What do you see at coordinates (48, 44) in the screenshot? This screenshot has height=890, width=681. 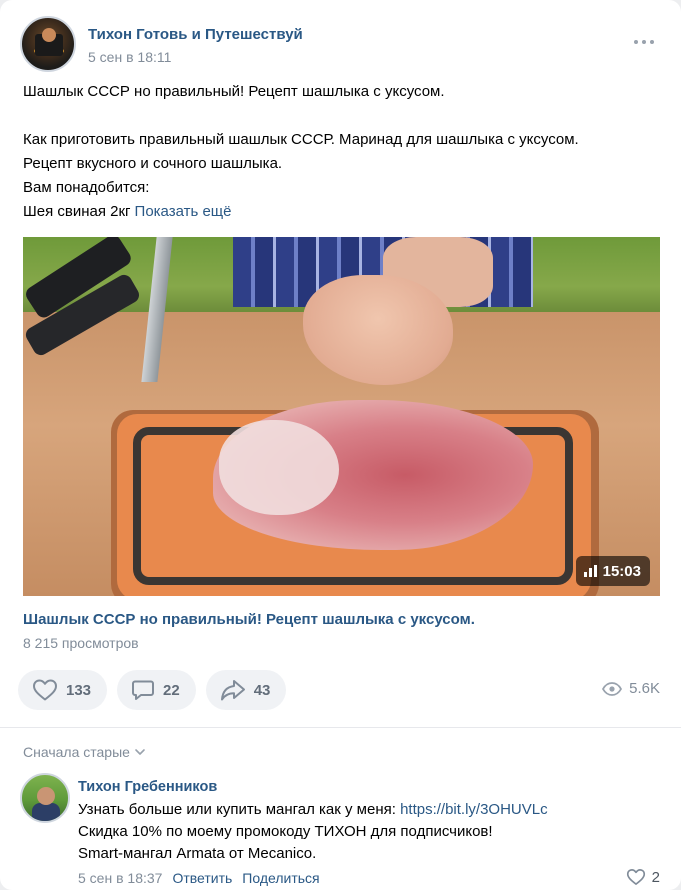 I see `author-avatar` at bounding box center [48, 44].